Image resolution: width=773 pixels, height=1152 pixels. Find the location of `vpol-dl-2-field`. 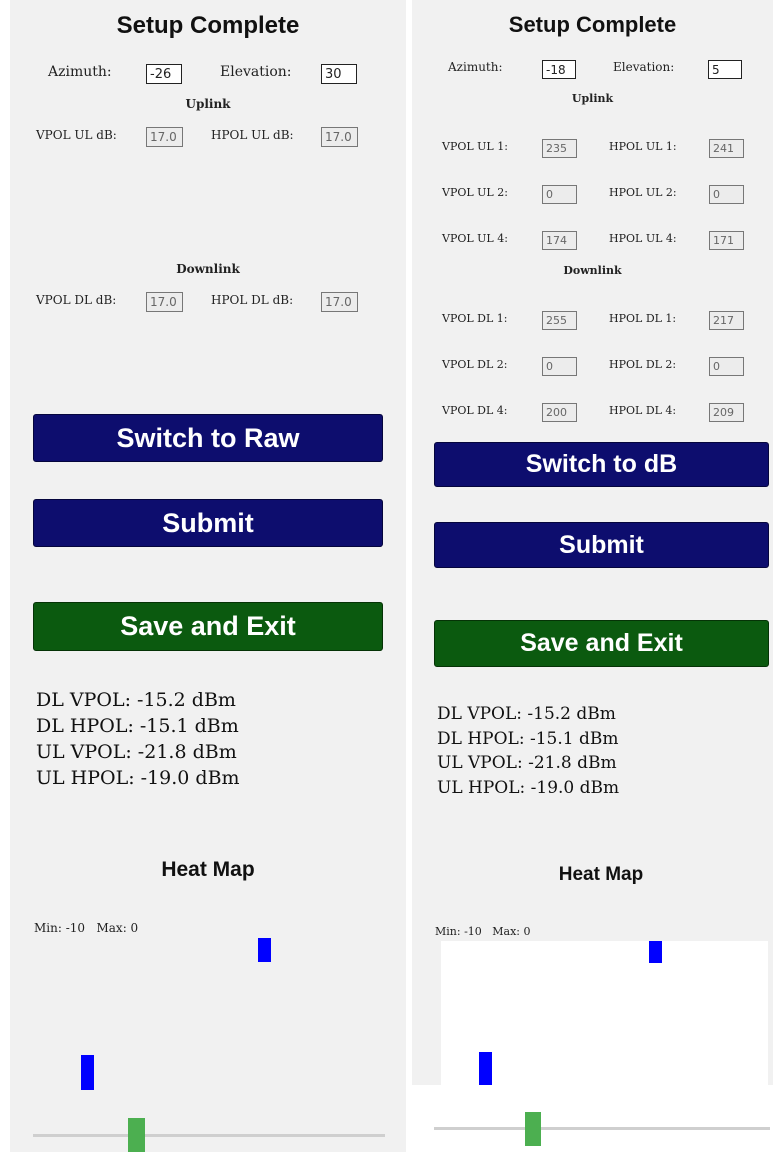

vpol-dl-2-field is located at coordinates (559, 366).